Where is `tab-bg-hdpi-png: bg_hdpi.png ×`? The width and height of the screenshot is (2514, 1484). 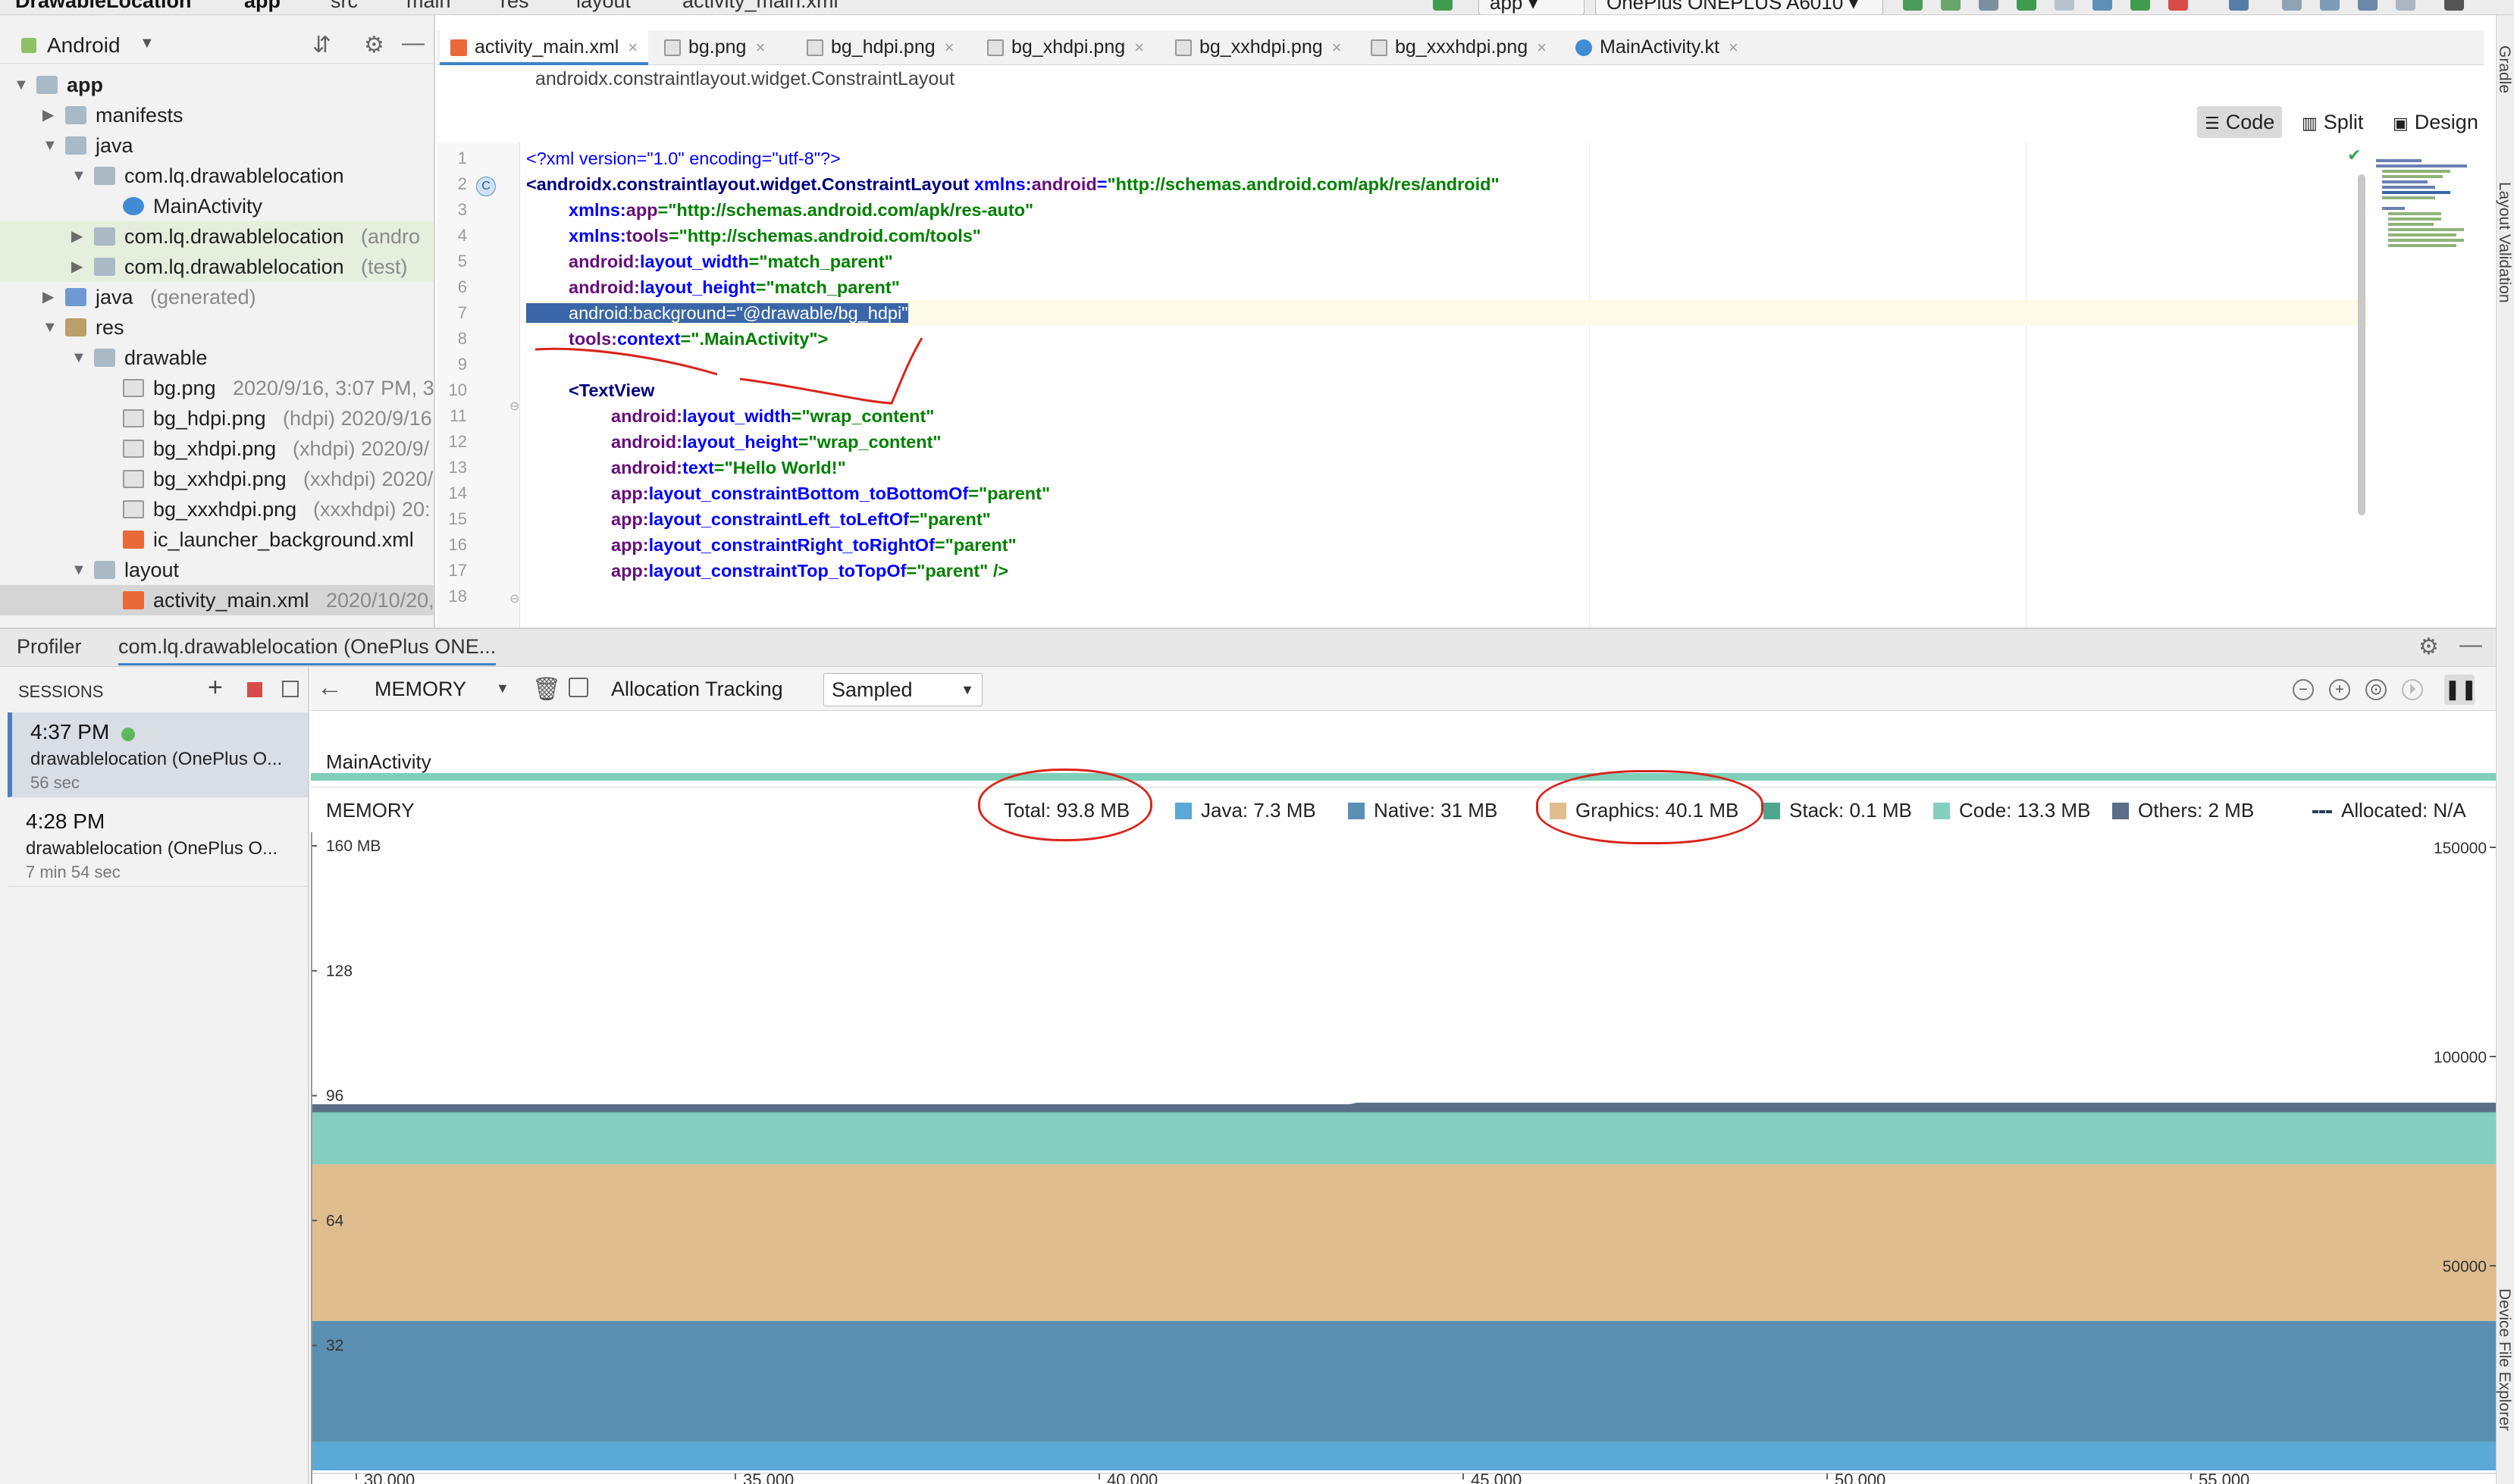 tab-bg-hdpi-png: bg_hdpi.png × is located at coordinates (881, 47).